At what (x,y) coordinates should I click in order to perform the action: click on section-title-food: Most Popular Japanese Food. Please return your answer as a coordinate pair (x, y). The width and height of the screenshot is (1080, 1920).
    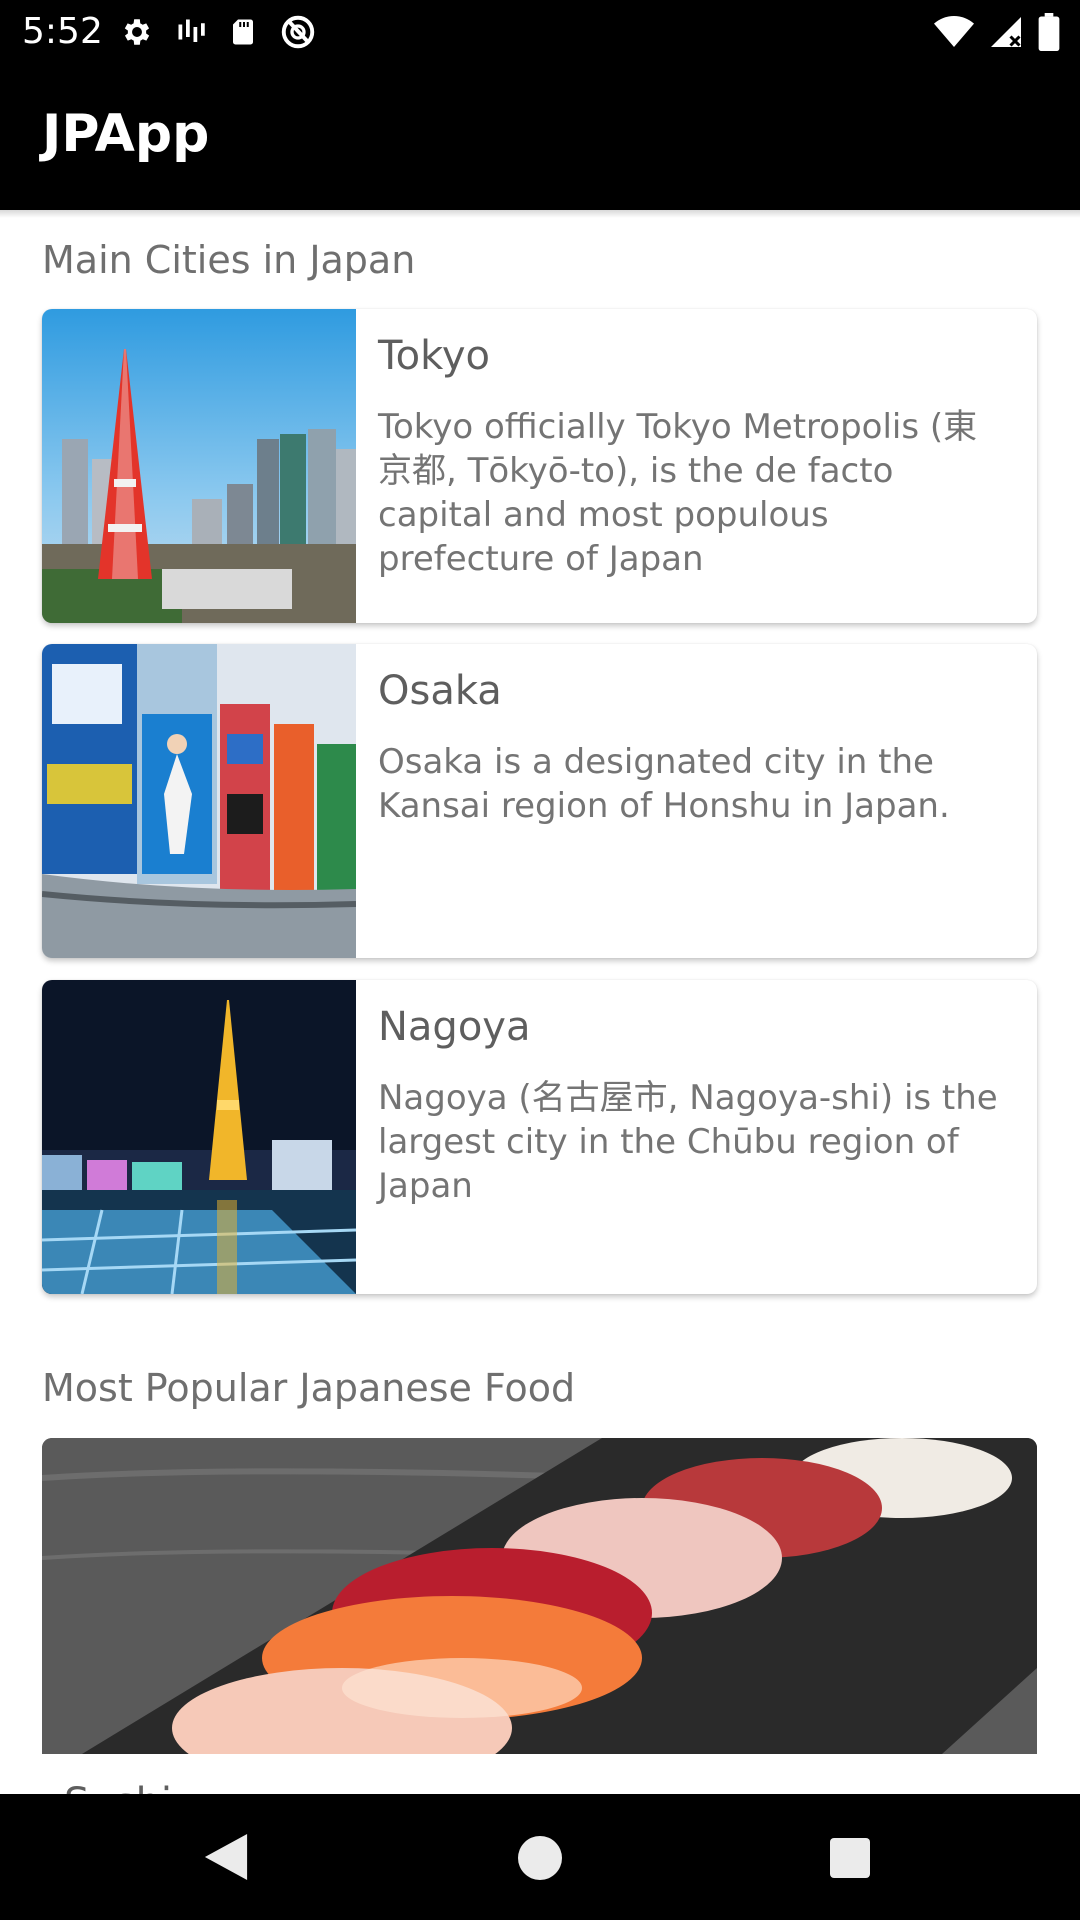
    Looking at the image, I should click on (309, 1388).